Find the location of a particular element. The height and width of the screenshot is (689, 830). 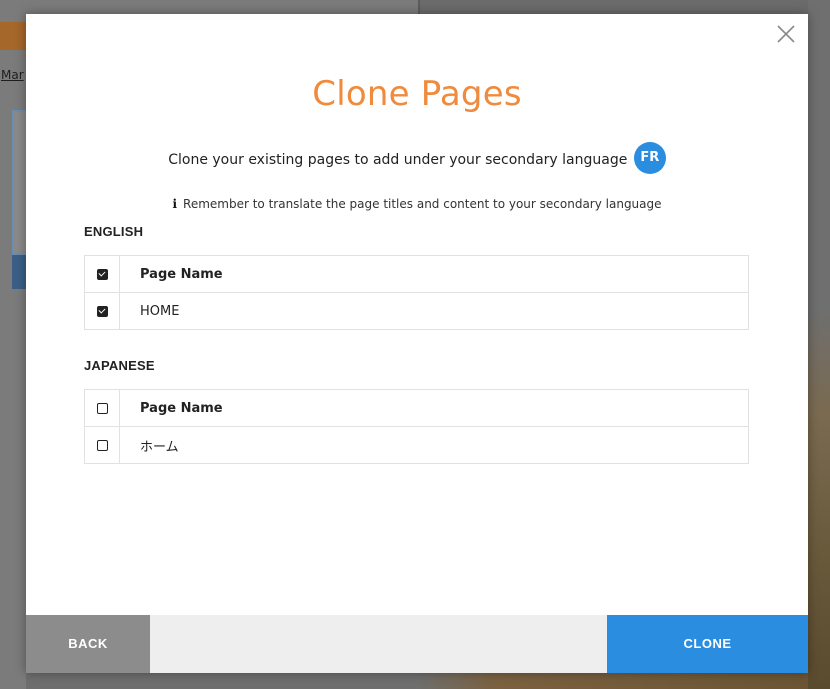

background-bottom-strip is located at coordinates (417, 680).